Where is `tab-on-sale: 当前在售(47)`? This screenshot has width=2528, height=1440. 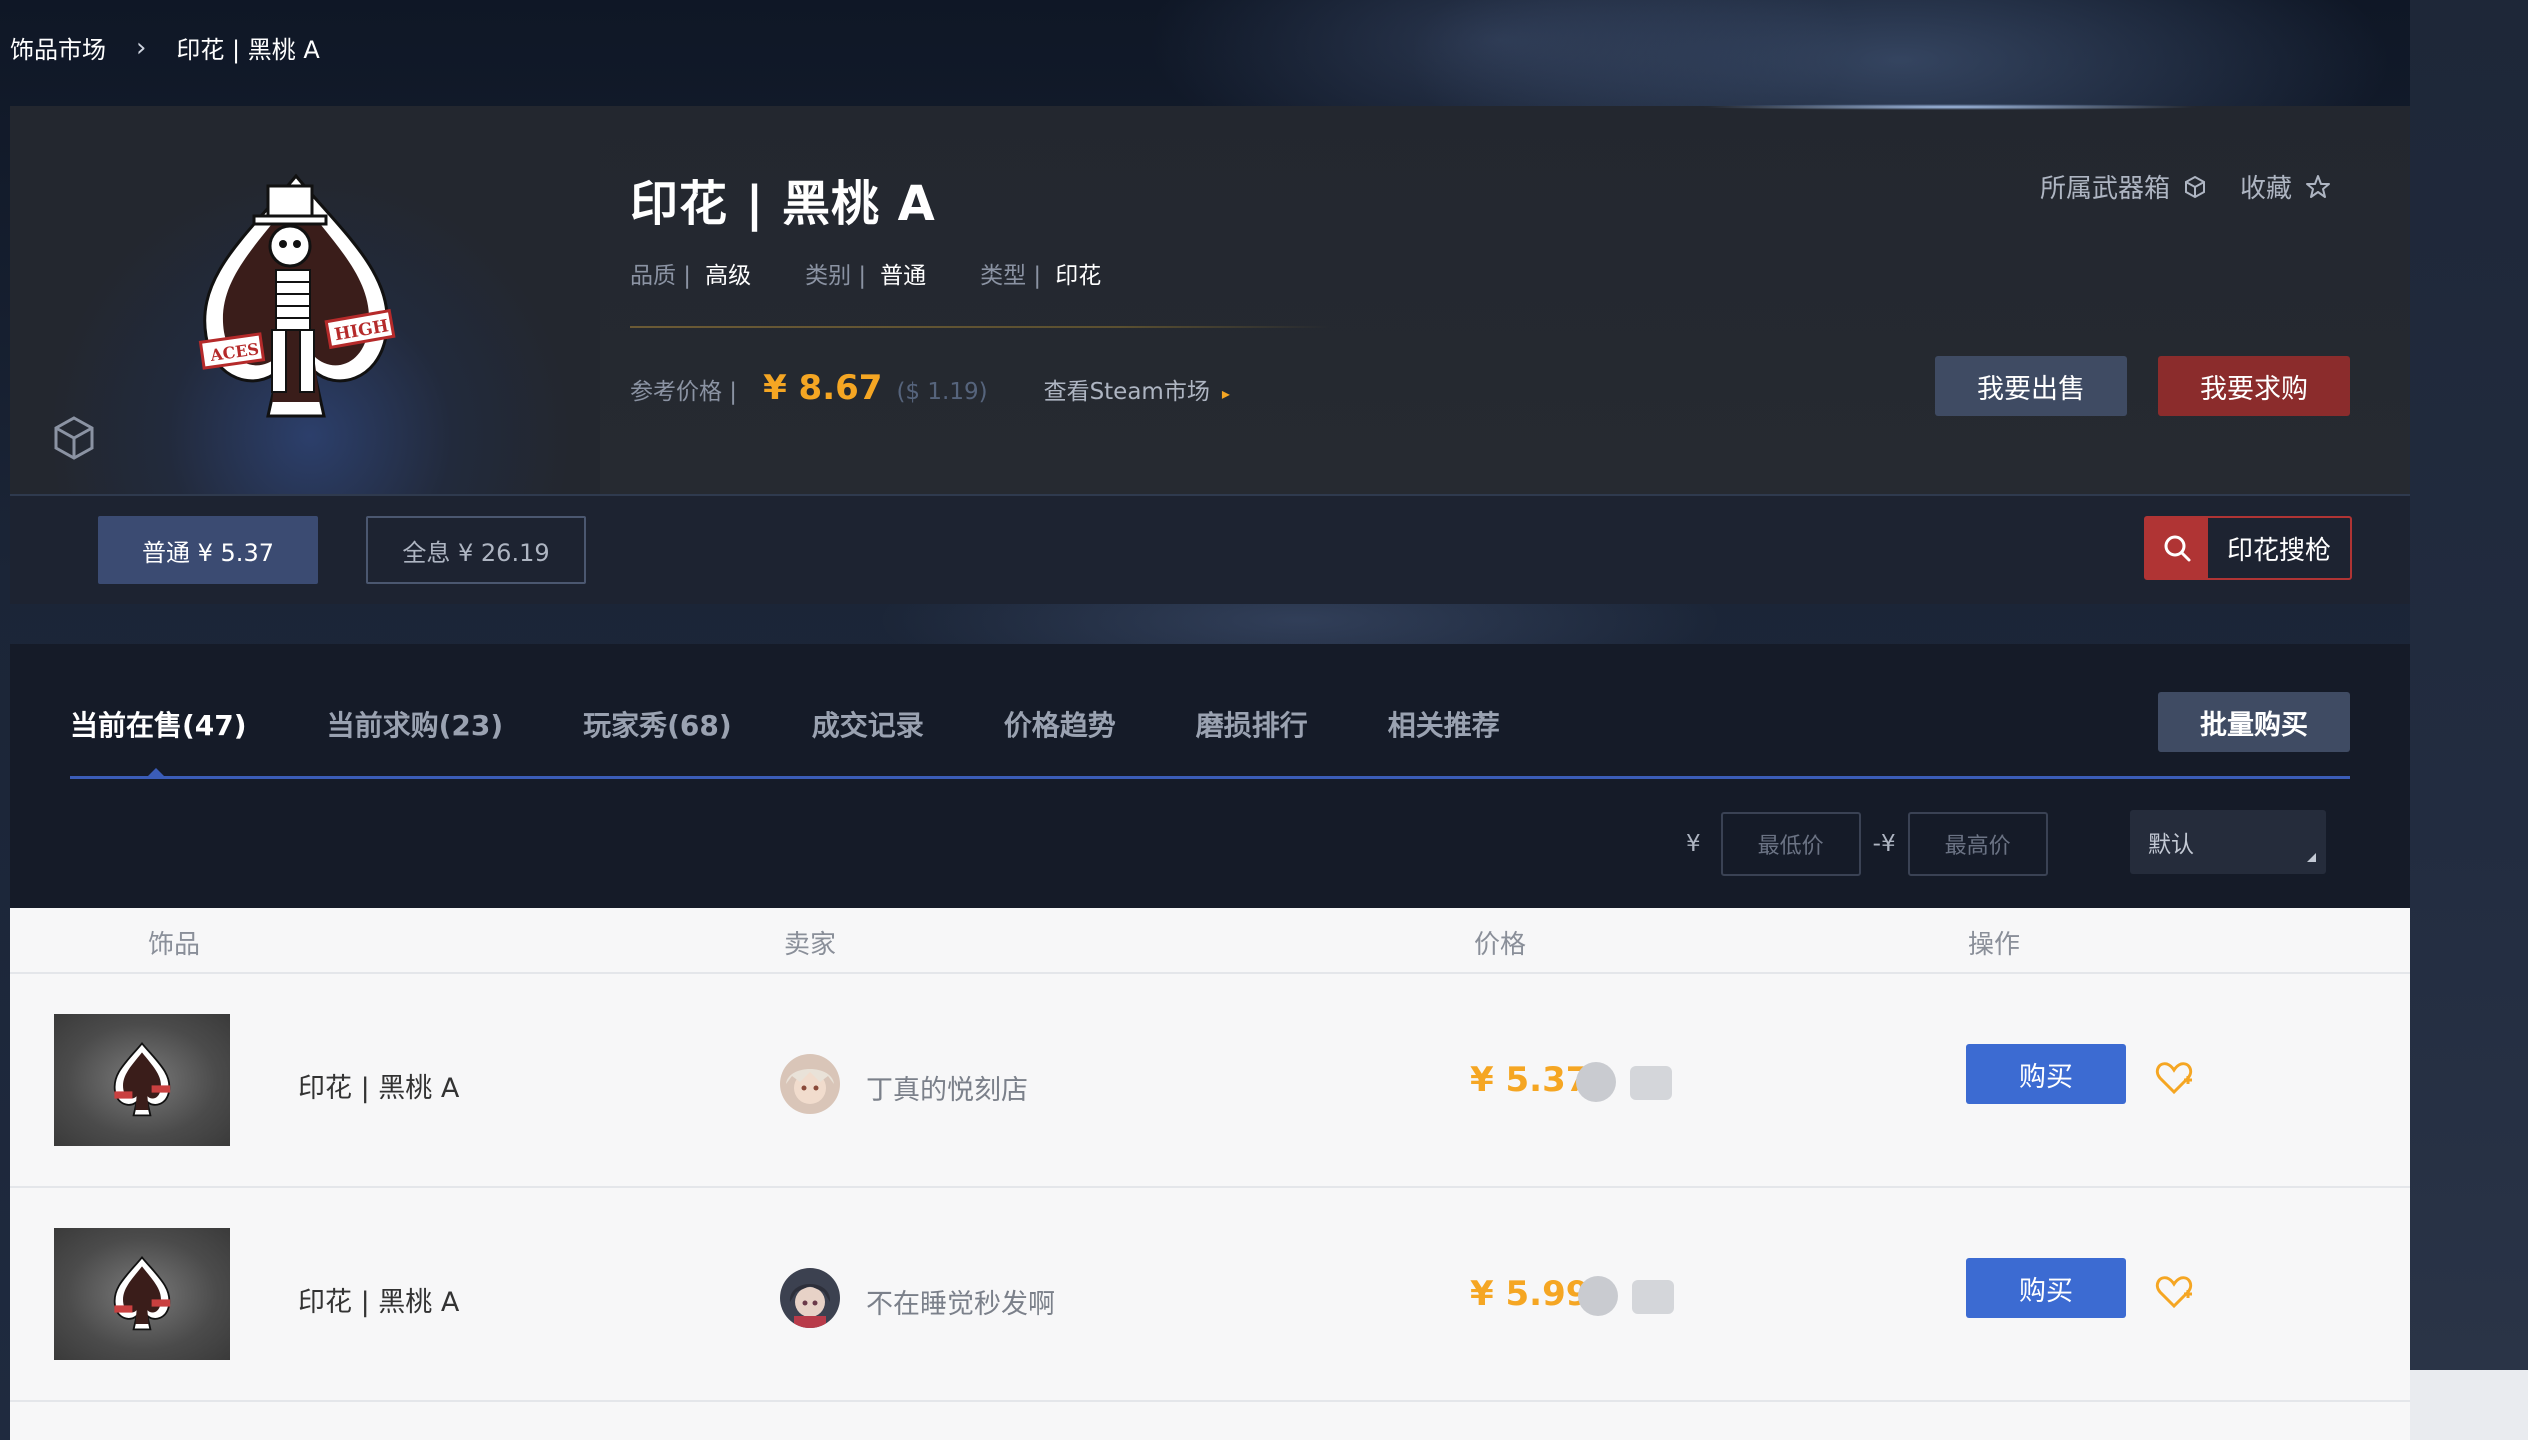
tab-on-sale: 当前在售(47) is located at coordinates (158, 724).